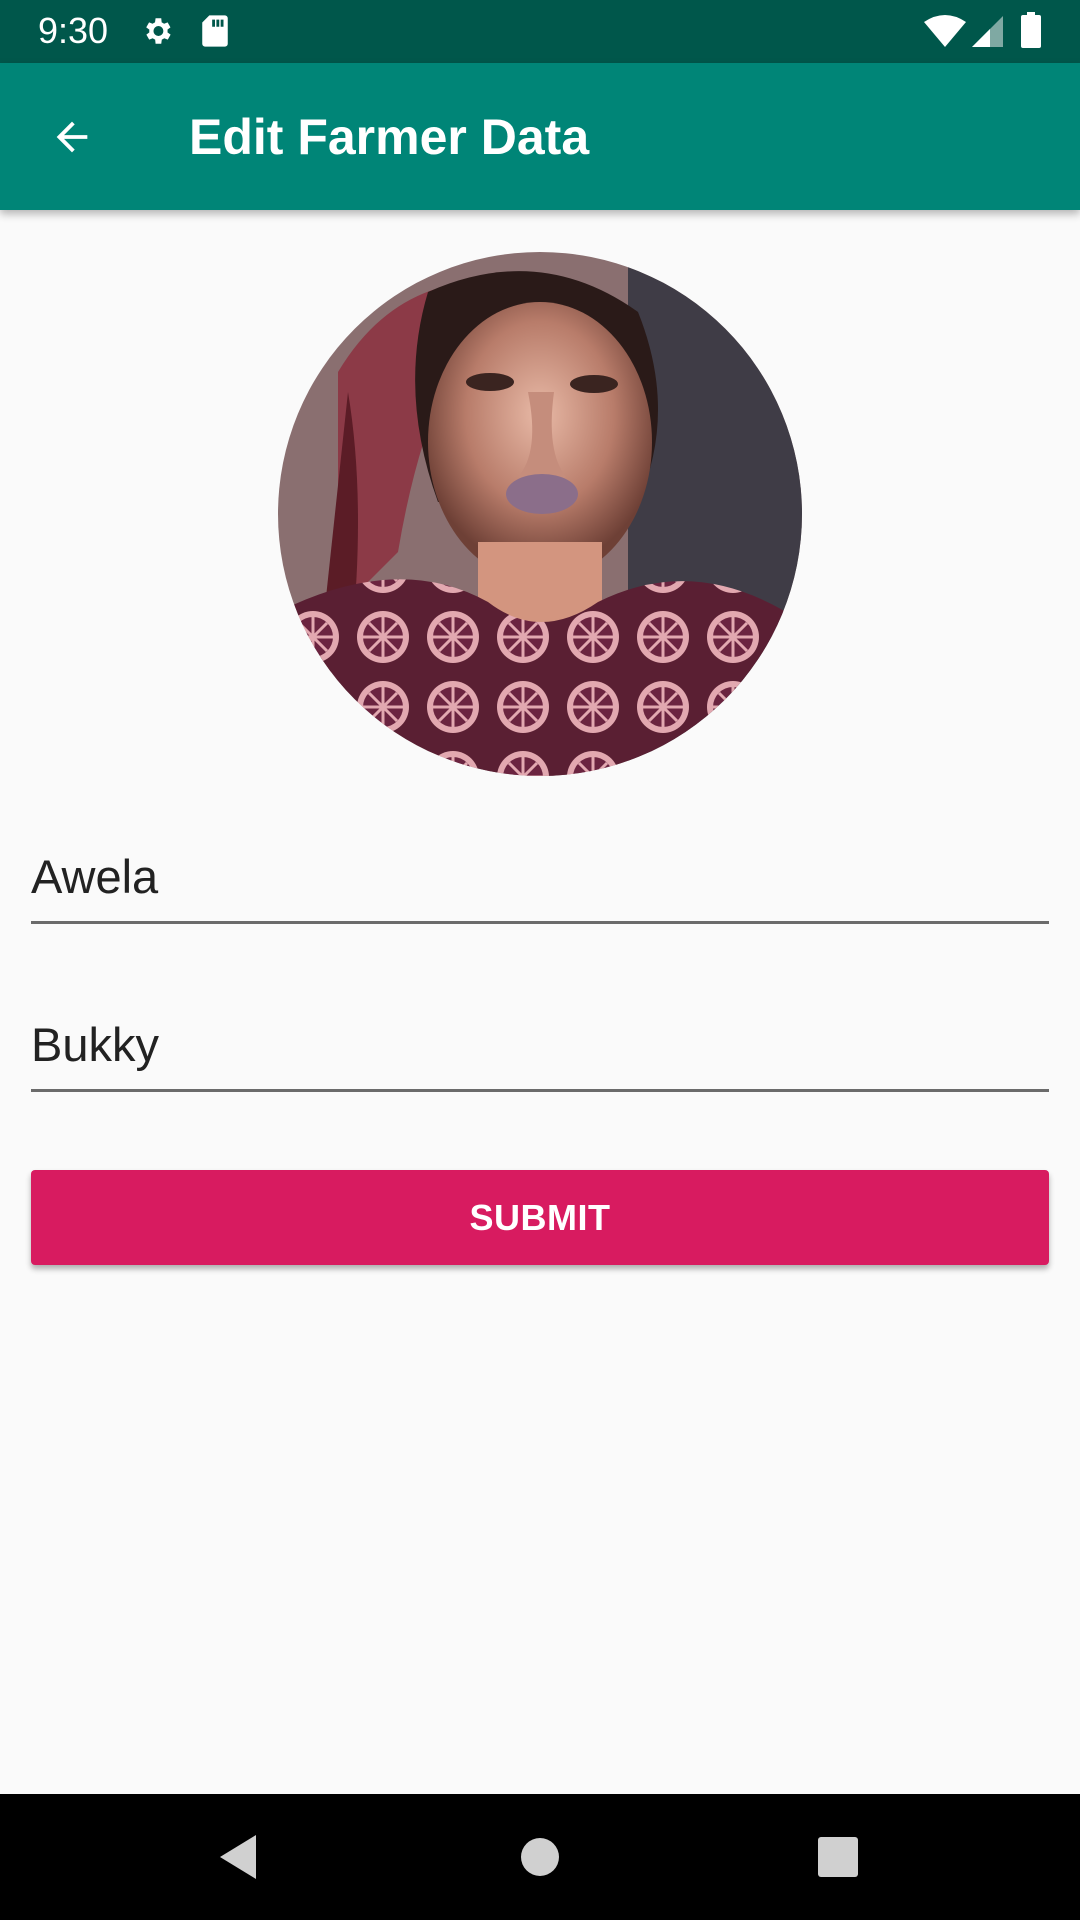  Describe the element at coordinates (540, 1052) in the screenshot. I see `last-name-input` at that location.